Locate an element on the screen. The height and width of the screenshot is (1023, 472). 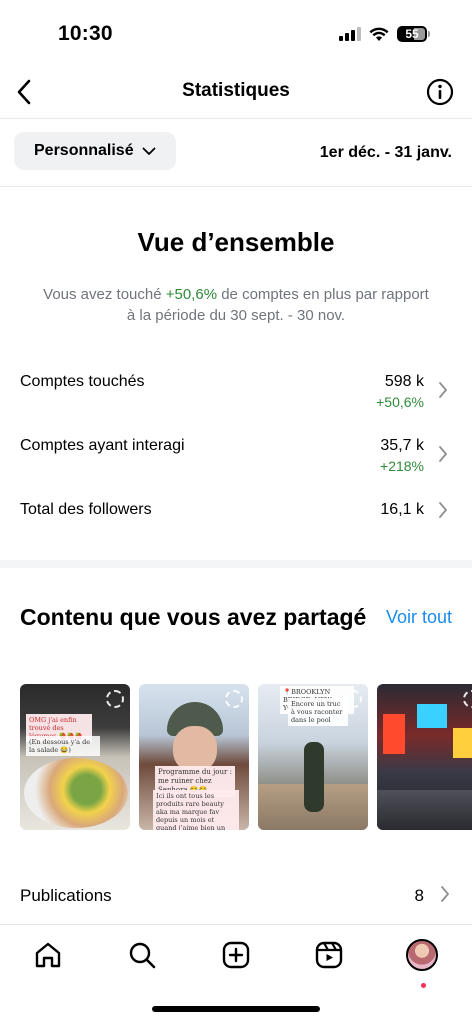
thumbnail-subcaption: (En dessous y'a de la salade 😂) is located at coordinates (63, 746).